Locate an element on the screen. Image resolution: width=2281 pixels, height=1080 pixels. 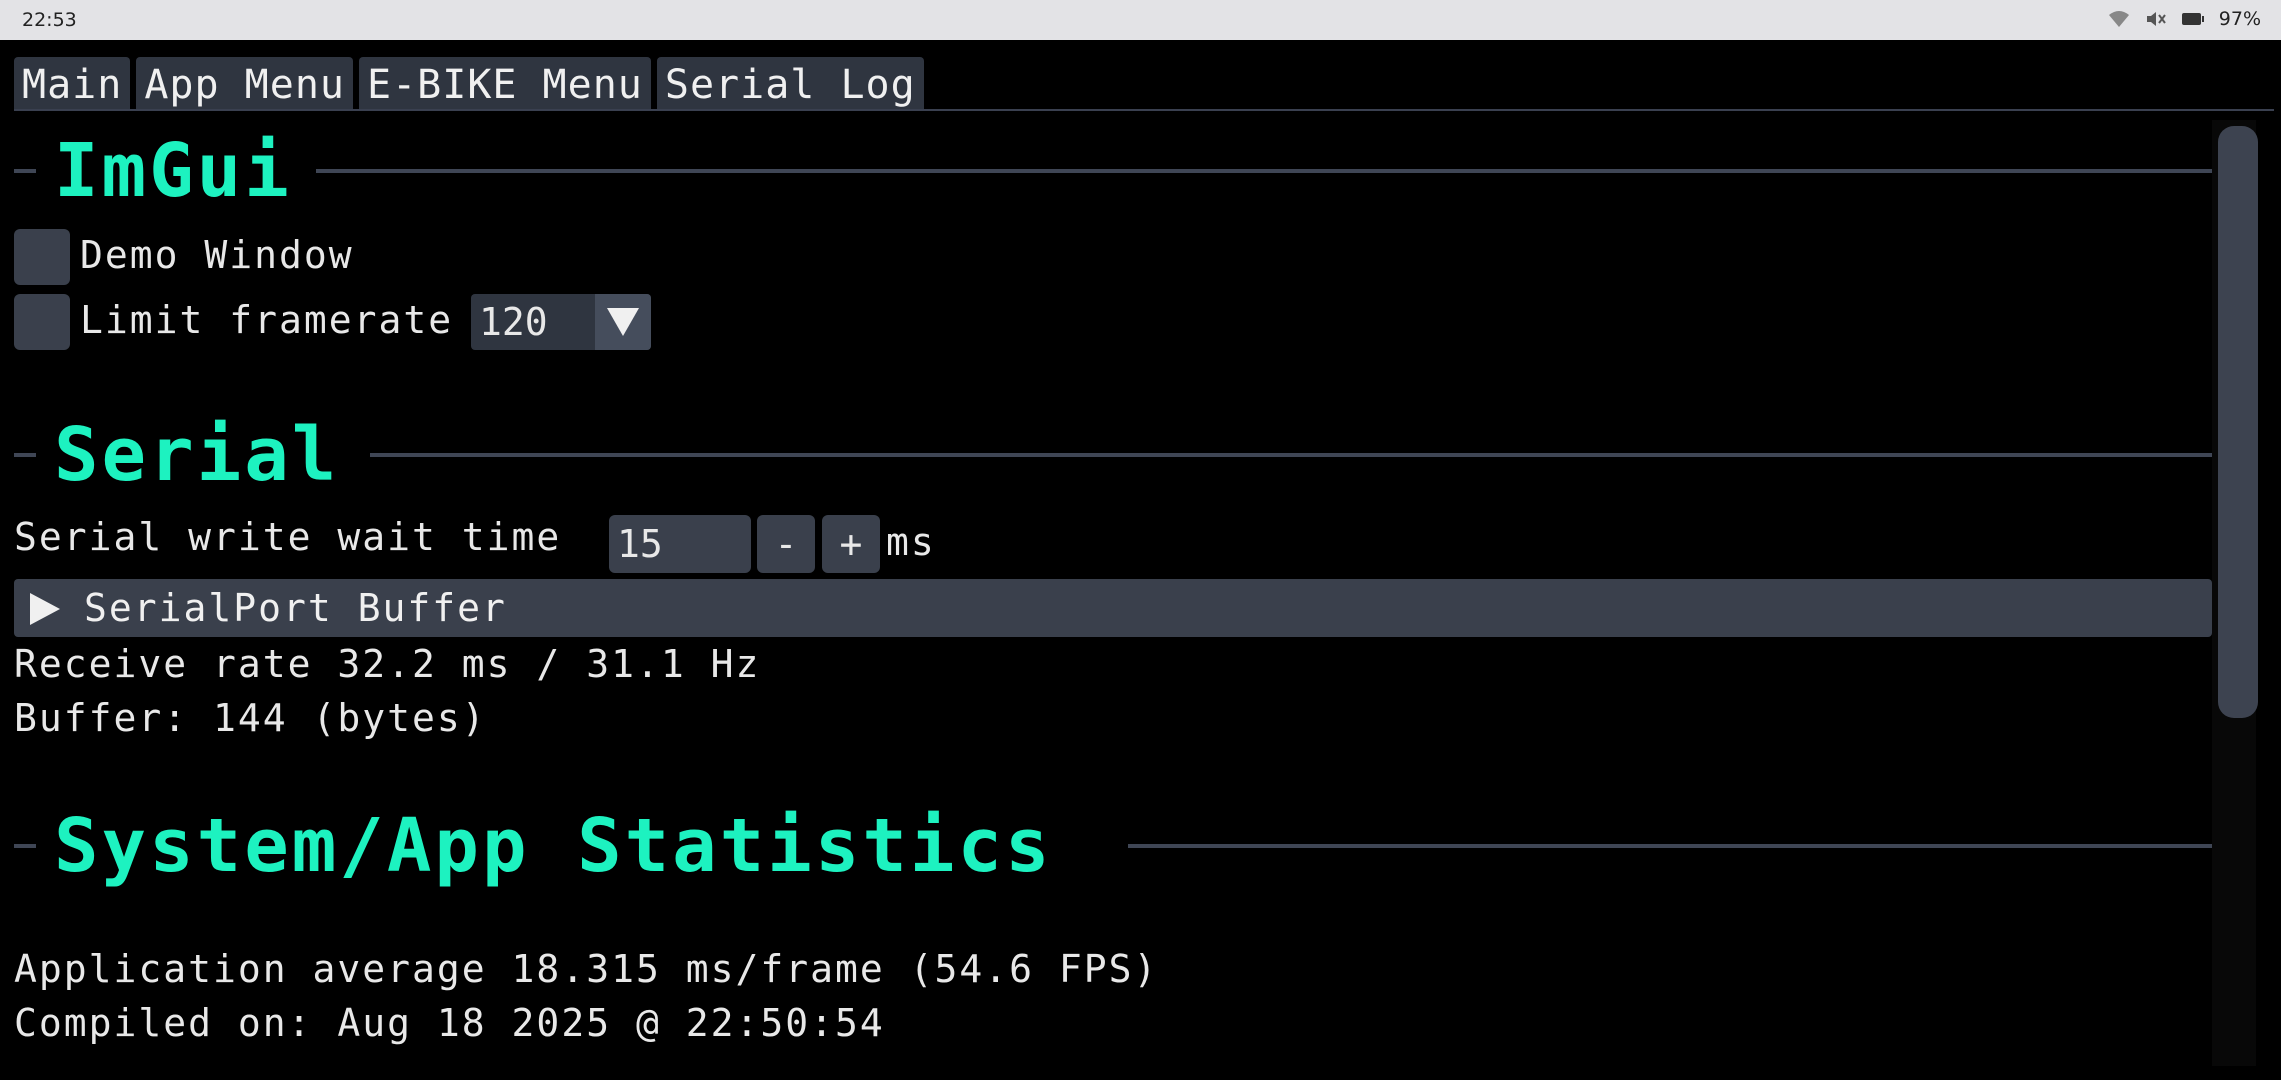
scrollbar-thumb is located at coordinates (2238, 422).